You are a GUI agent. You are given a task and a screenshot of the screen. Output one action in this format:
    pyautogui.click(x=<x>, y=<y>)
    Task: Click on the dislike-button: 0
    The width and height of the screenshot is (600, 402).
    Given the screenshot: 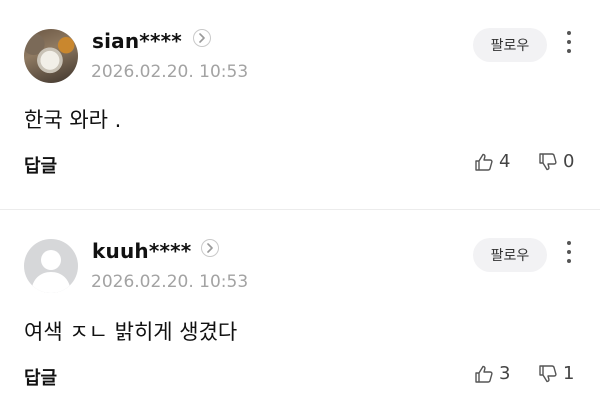 What is the action you would take?
    pyautogui.click(x=556, y=161)
    